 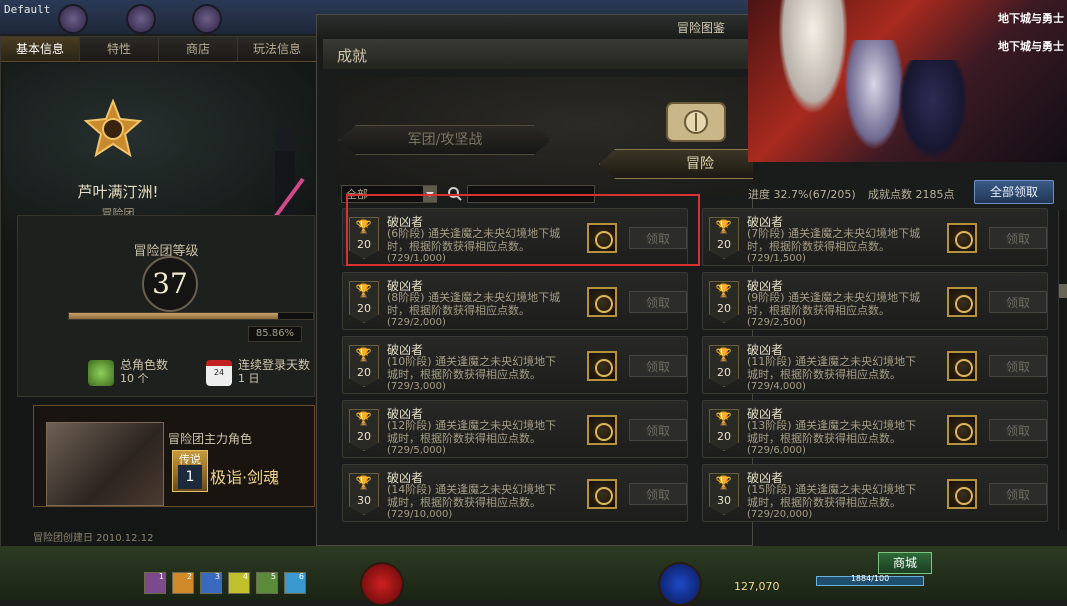 I want to click on achievement-progress-value: (729/5,000), so click(x=416, y=450).